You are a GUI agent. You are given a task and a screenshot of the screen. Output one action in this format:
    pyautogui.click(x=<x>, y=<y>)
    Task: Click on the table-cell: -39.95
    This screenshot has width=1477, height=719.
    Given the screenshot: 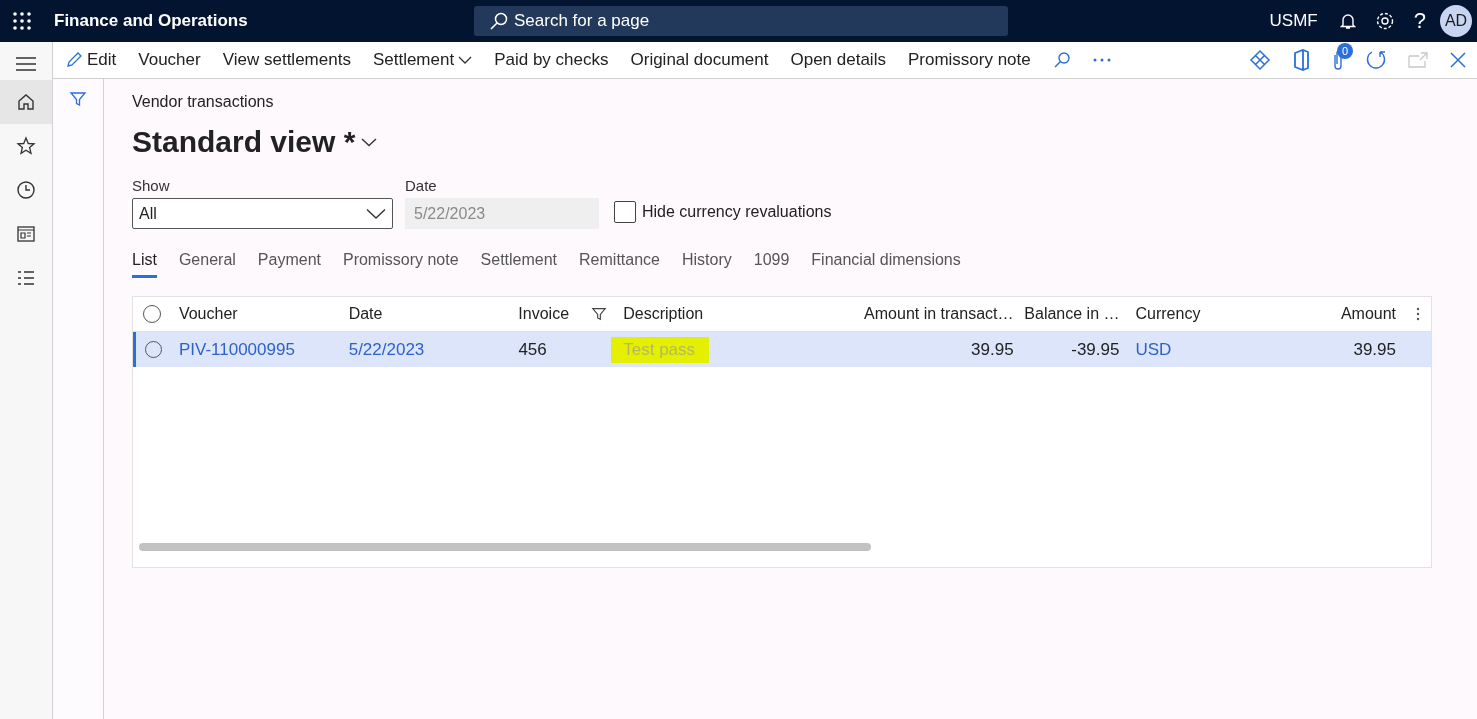 What is the action you would take?
    pyautogui.click(x=1095, y=349)
    